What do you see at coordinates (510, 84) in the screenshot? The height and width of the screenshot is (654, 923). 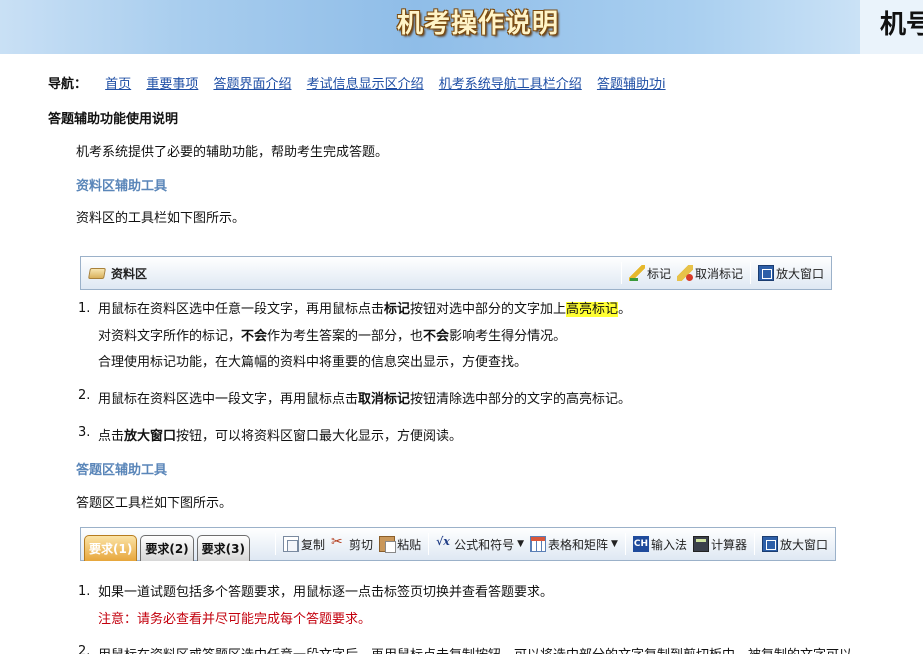 I see `nav-link-navigation-toolbar: 机考系统导航工具栏介绍` at bounding box center [510, 84].